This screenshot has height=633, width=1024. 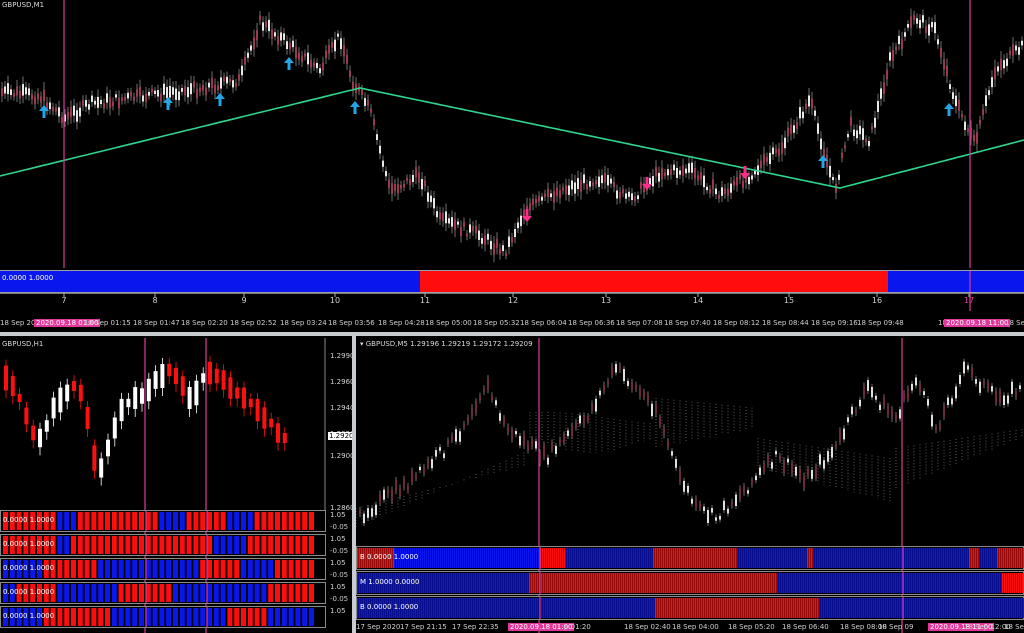 I want to click on m5-indicator-row: M 1.0000 0.0000, so click(x=690, y=583).